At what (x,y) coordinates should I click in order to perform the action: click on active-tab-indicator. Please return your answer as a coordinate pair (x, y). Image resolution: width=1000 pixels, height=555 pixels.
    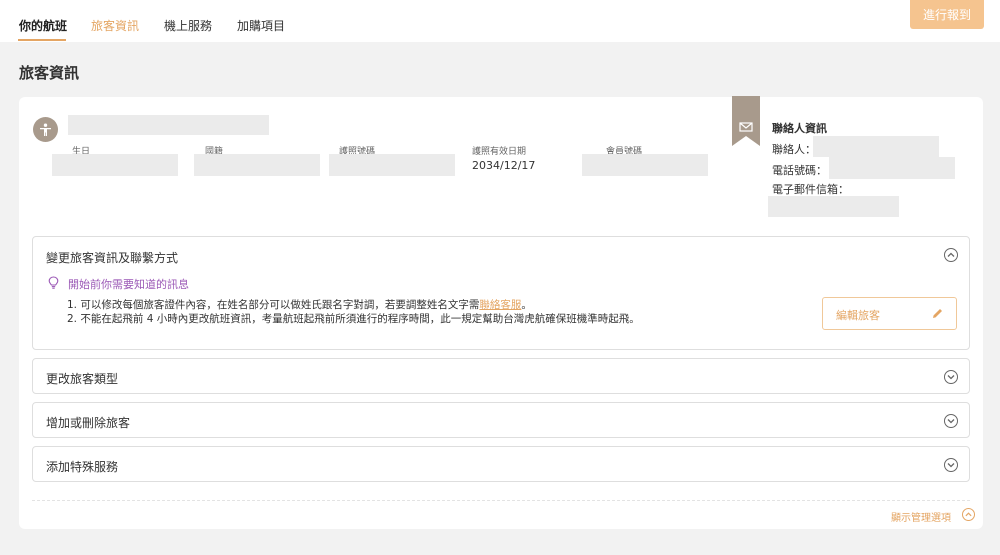
    Looking at the image, I should click on (42, 40).